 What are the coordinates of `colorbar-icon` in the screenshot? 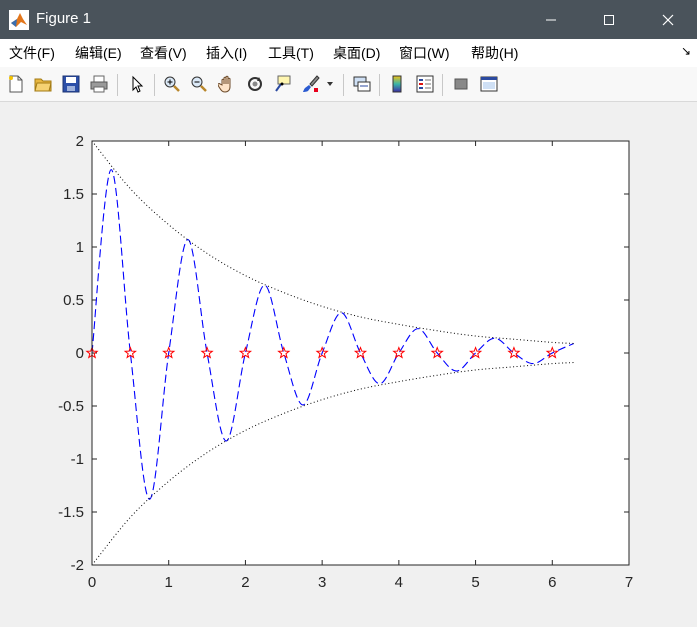 It's located at (397, 84).